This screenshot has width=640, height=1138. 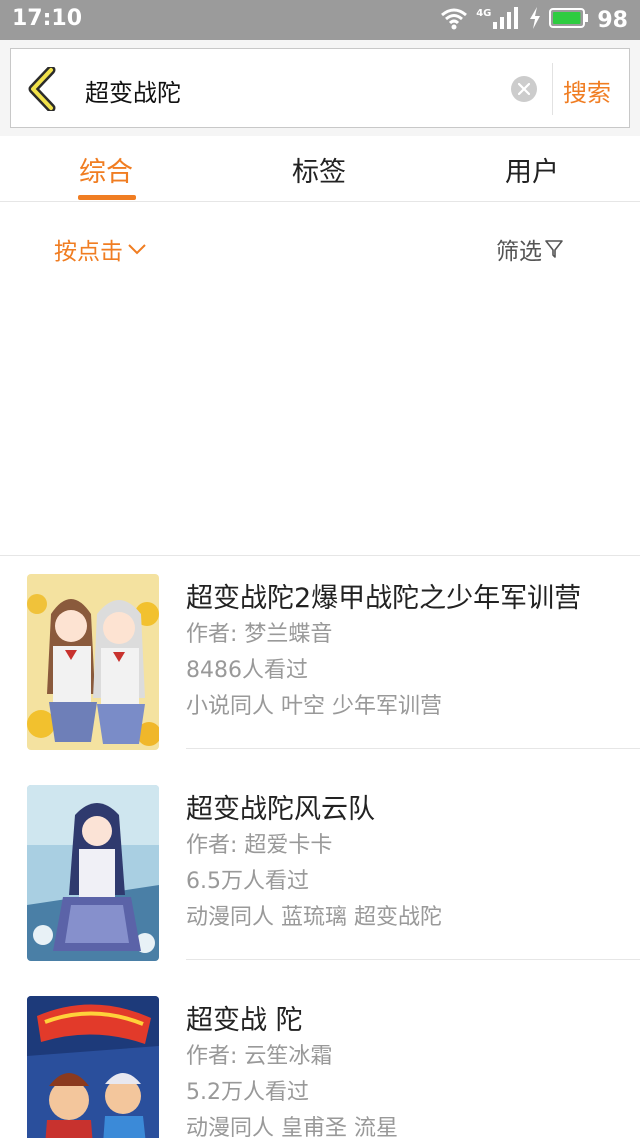 What do you see at coordinates (137, 249) in the screenshot?
I see `chevron-down-icon` at bounding box center [137, 249].